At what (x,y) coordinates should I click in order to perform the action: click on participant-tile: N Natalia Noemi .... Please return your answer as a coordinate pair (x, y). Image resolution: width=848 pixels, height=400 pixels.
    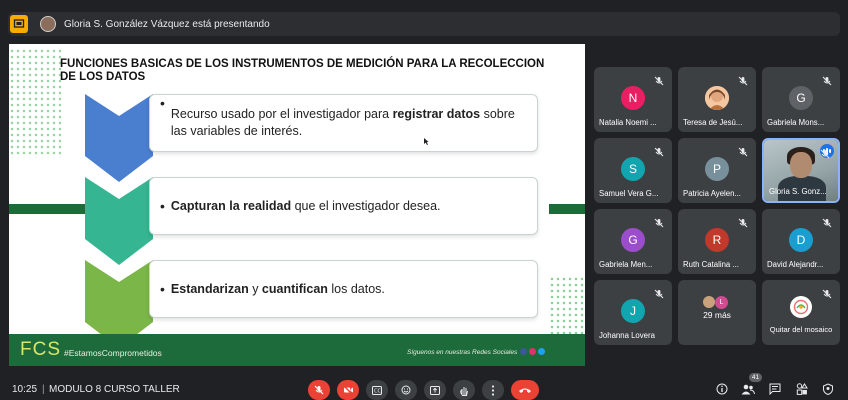
    Looking at the image, I should click on (633, 99).